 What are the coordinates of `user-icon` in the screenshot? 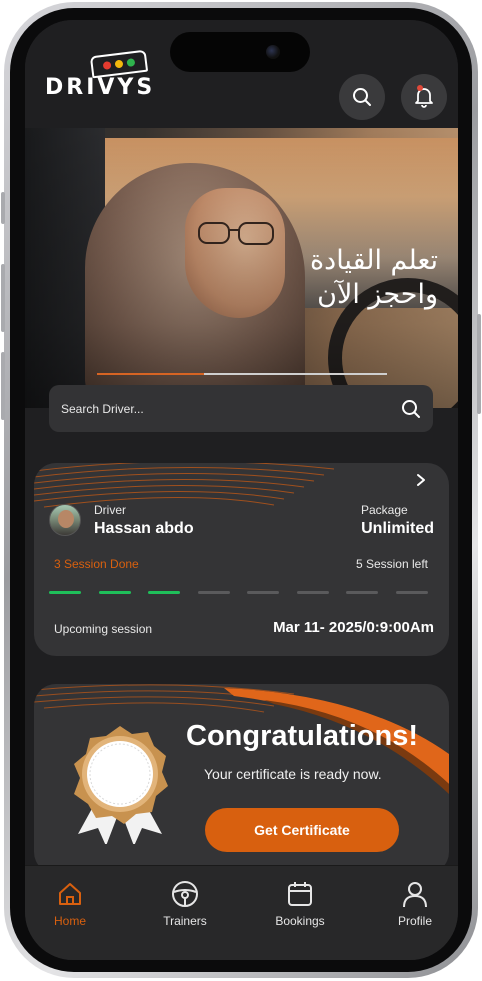 It's located at (415, 895).